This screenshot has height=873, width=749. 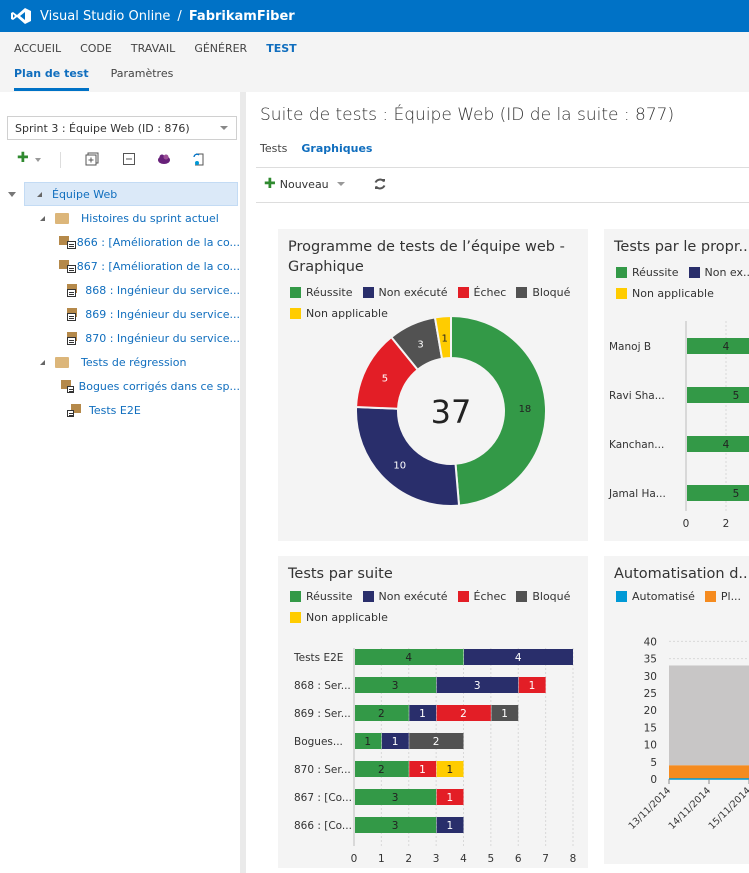 What do you see at coordinates (96, 48) in the screenshot?
I see `nav-code: CODE` at bounding box center [96, 48].